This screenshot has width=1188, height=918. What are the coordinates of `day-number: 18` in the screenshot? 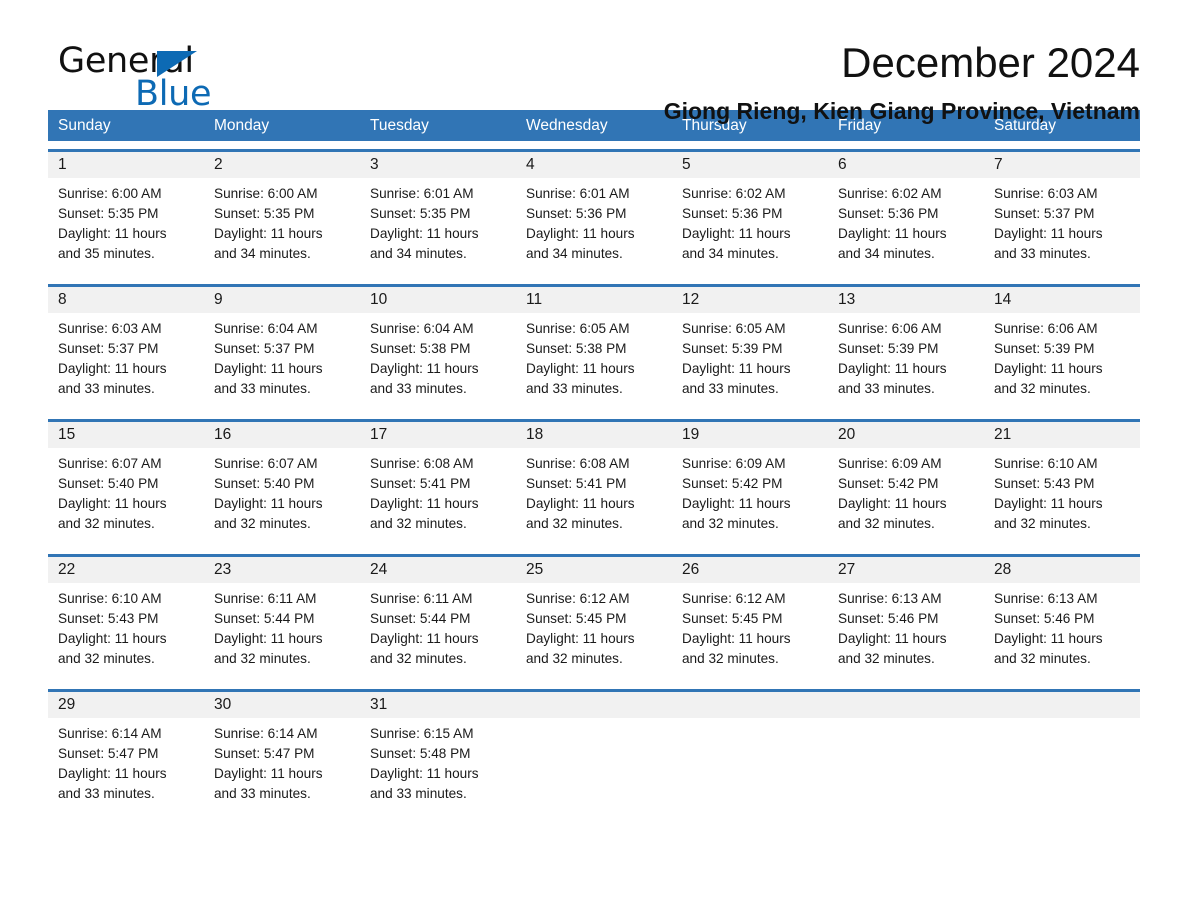 It's located at (594, 435).